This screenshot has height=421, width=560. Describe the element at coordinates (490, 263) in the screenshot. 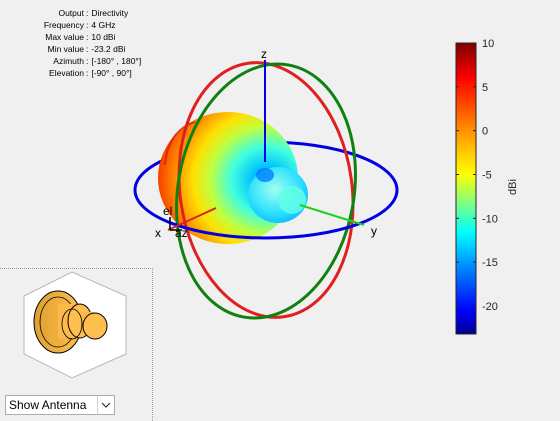

I see `colorbar-tick-label: -15` at that location.